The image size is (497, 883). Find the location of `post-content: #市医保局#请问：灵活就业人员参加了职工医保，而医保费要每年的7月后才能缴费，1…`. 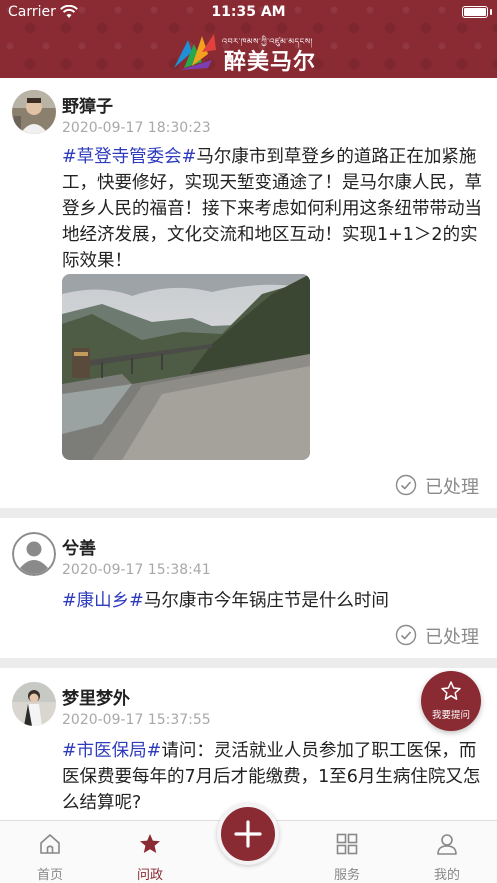

post-content: #市医保局#请问：灵活就业人员参加了职工医保，而医保费要每年的7月后才能缴费，1… is located at coordinates (274, 777).